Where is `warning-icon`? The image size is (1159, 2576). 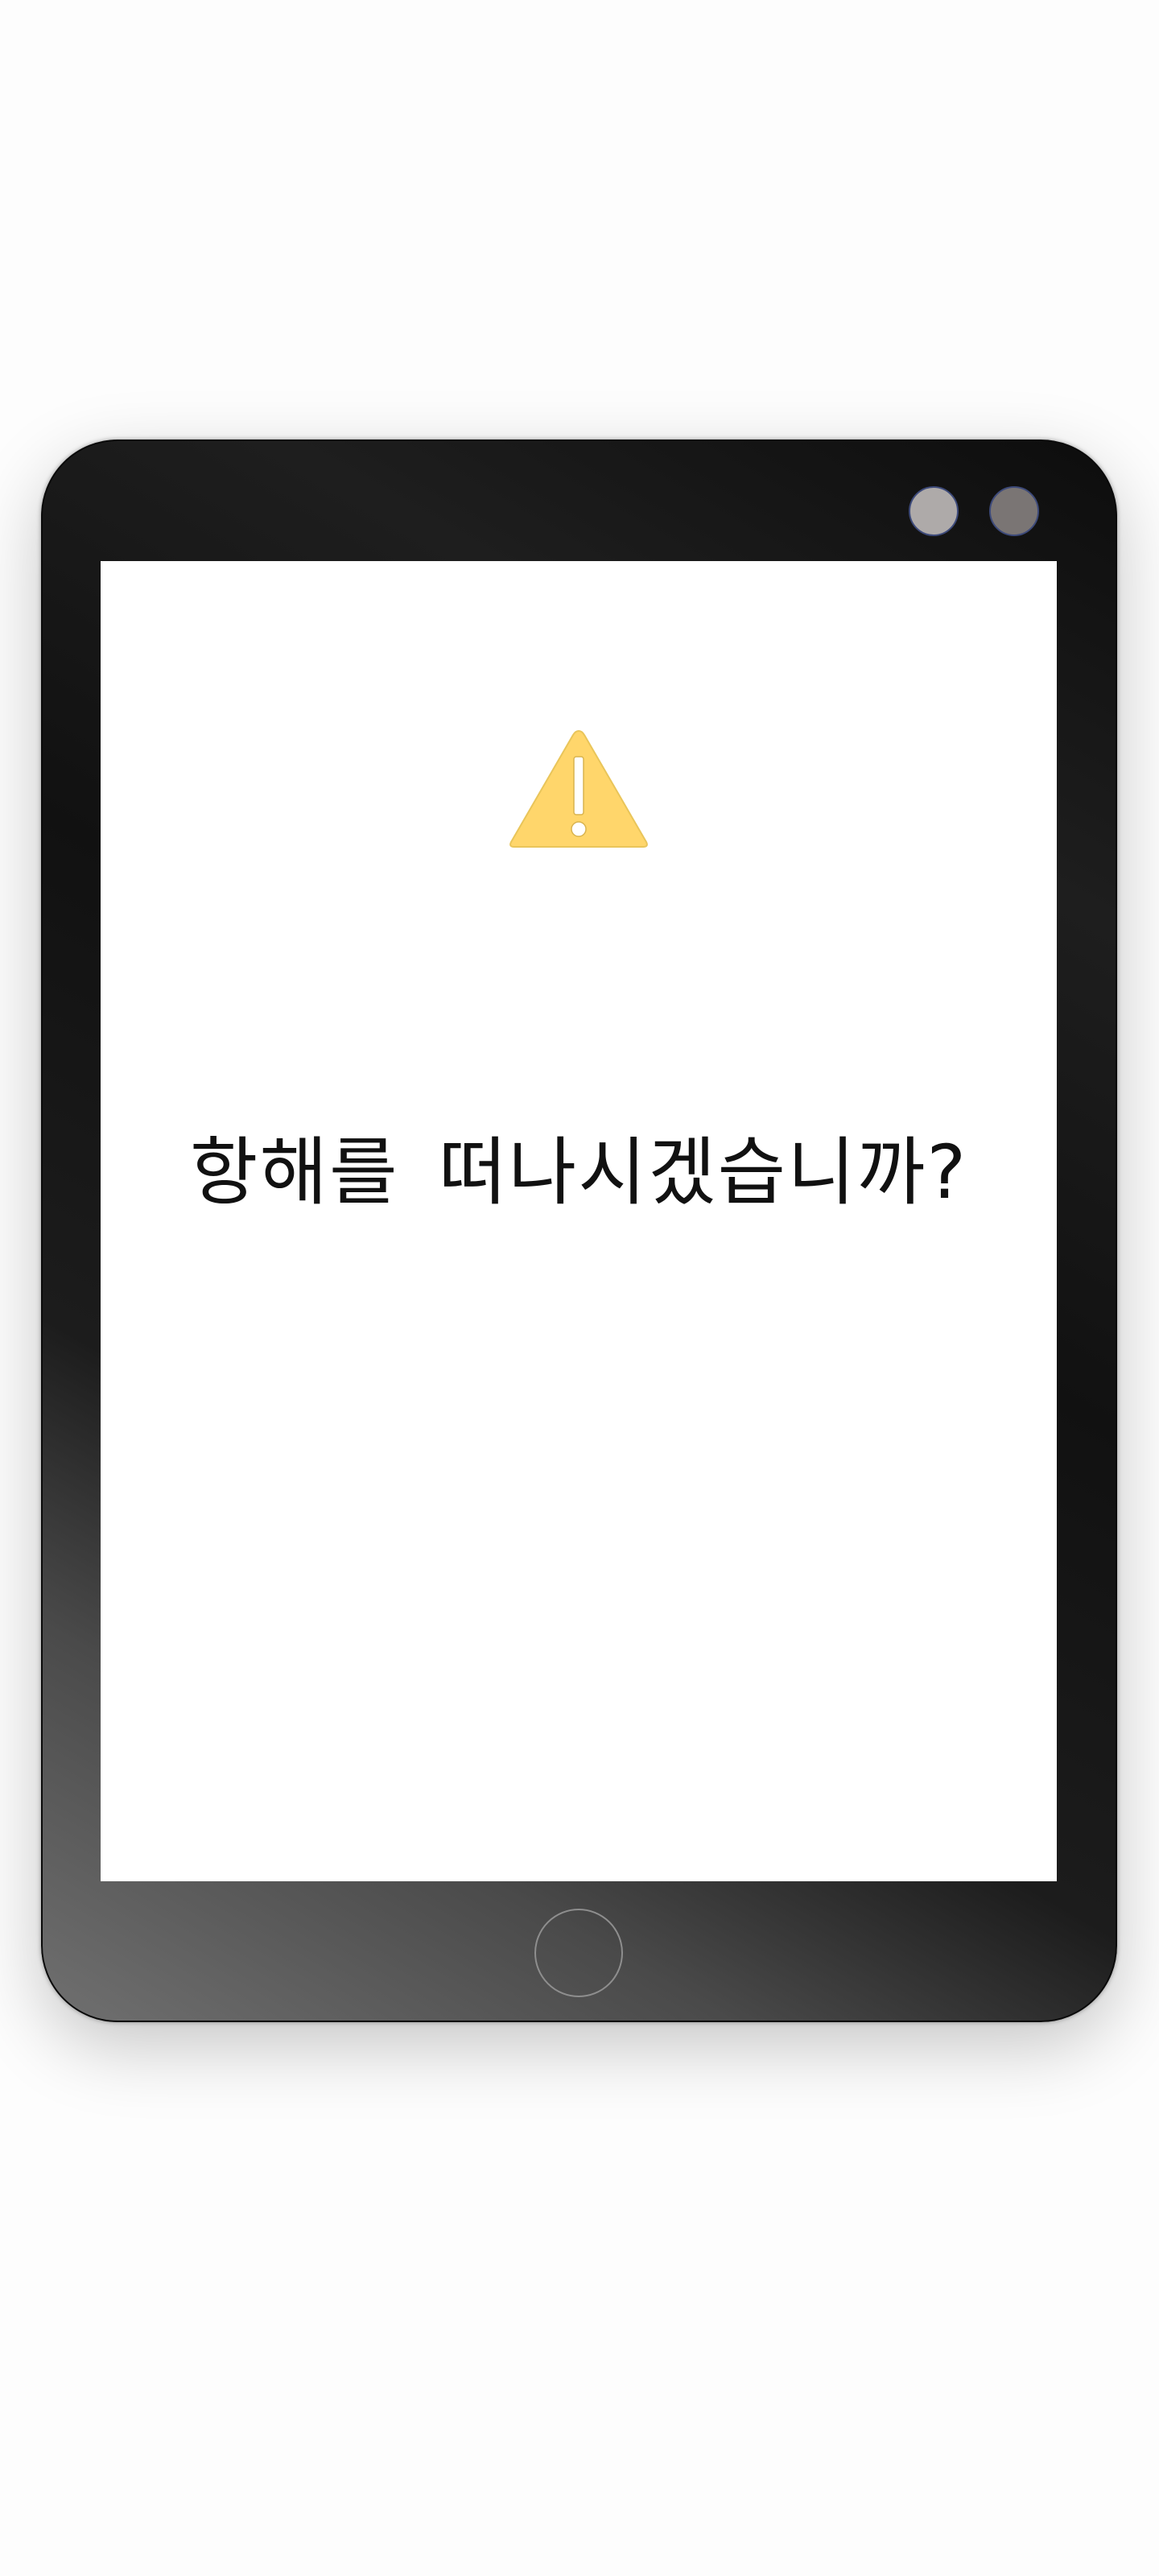 warning-icon is located at coordinates (579, 788).